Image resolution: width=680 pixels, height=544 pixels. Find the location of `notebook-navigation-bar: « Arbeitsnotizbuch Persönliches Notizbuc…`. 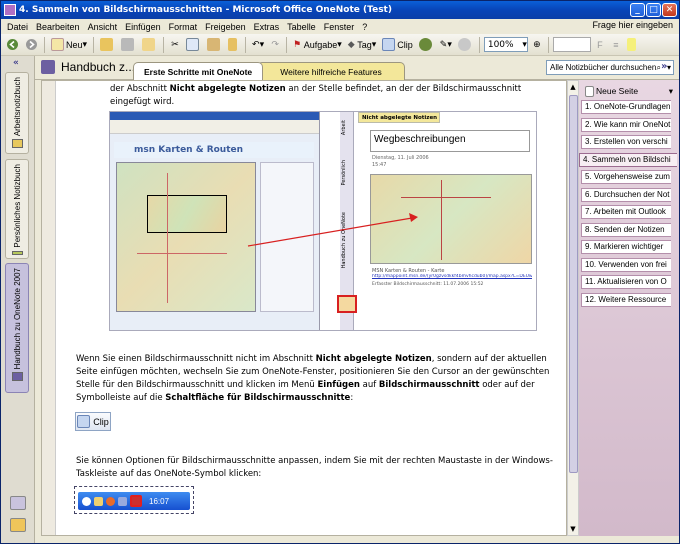

notebook-navigation-bar: « Arbeitsnotizbuch Persönliches Notizbuc… is located at coordinates (18, 299).